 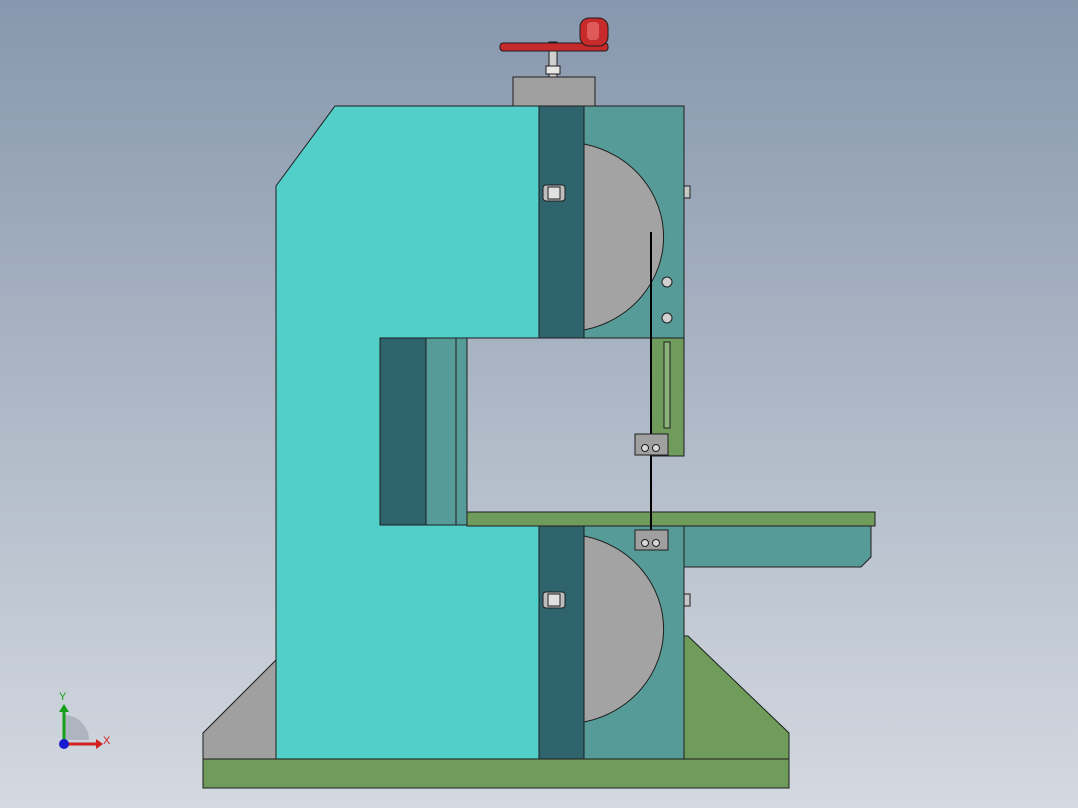 I want to click on upper-strip, so click(x=561, y=222).